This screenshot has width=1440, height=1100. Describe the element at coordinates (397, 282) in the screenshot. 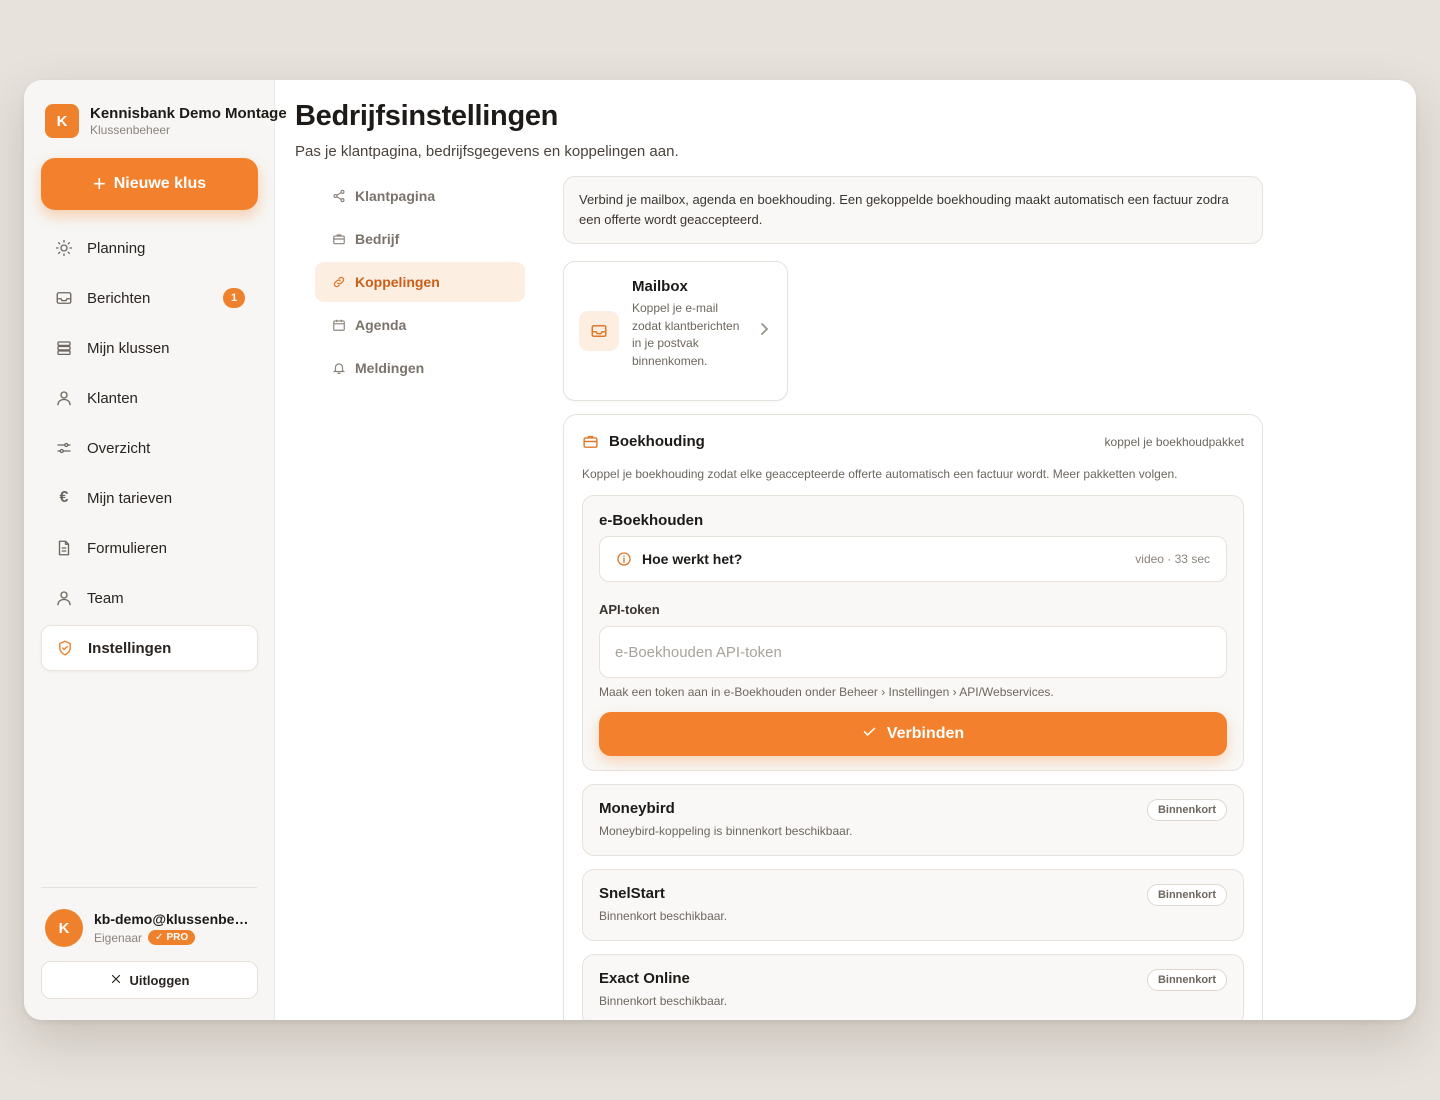

I see `tab-label: Koppelingen` at that location.